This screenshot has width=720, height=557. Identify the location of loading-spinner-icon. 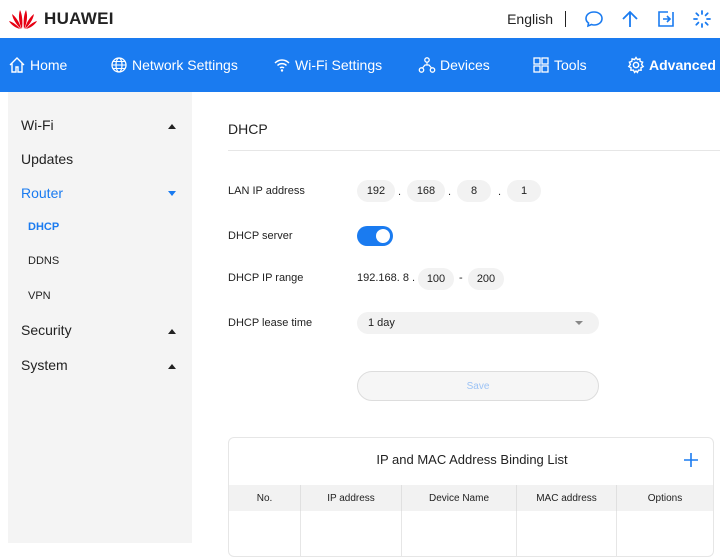
(702, 19).